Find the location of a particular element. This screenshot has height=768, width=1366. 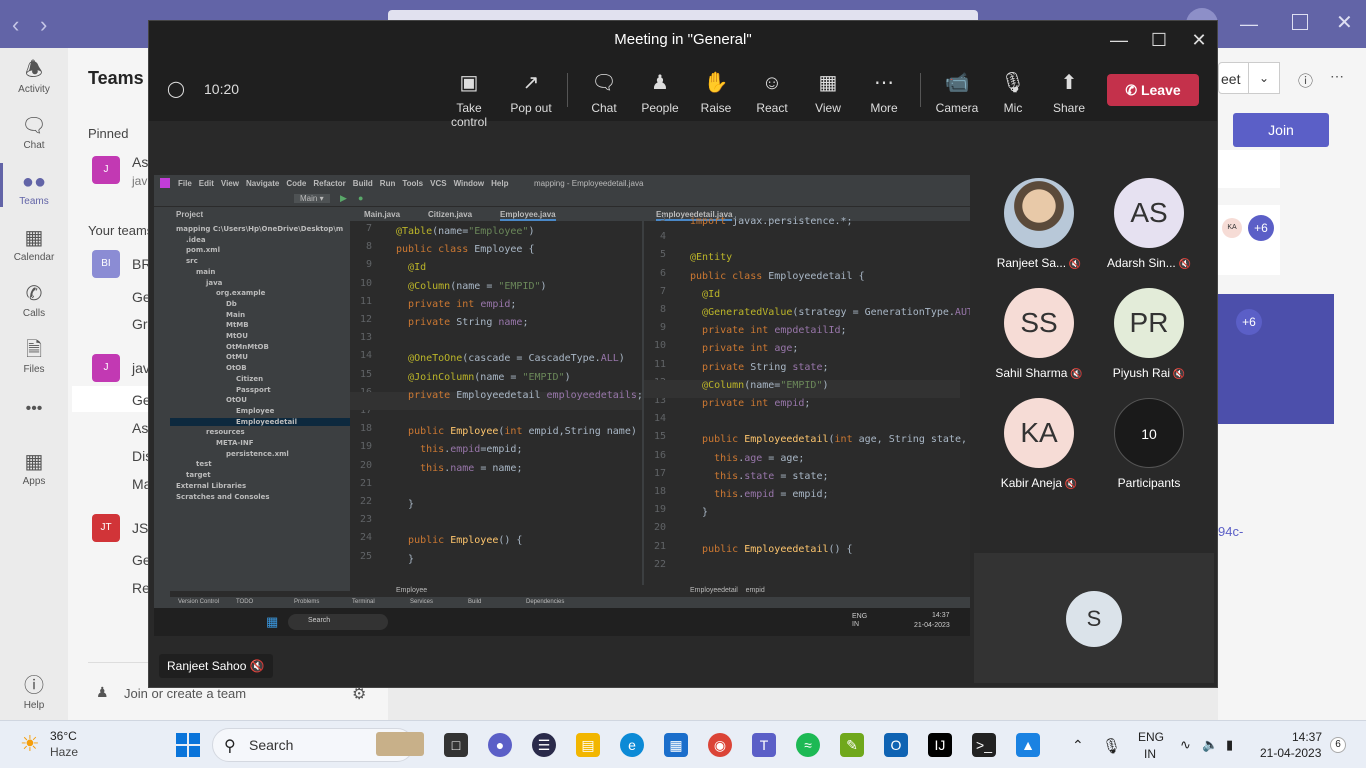

status-tool-tab: Terminal is located at coordinates (363, 602).